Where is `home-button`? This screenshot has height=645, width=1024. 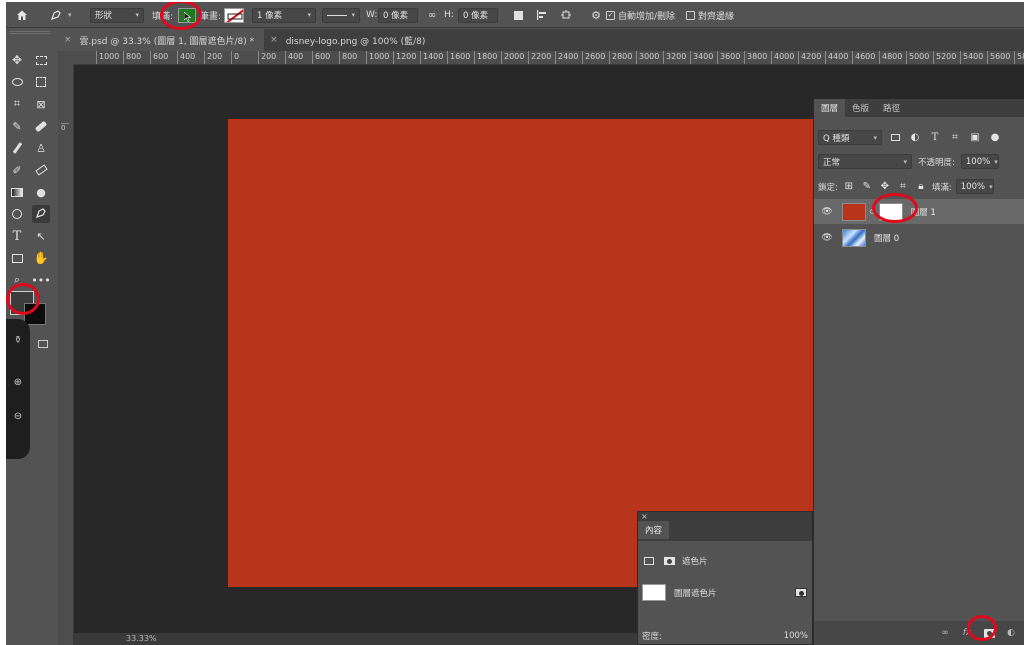 home-button is located at coordinates (22, 15).